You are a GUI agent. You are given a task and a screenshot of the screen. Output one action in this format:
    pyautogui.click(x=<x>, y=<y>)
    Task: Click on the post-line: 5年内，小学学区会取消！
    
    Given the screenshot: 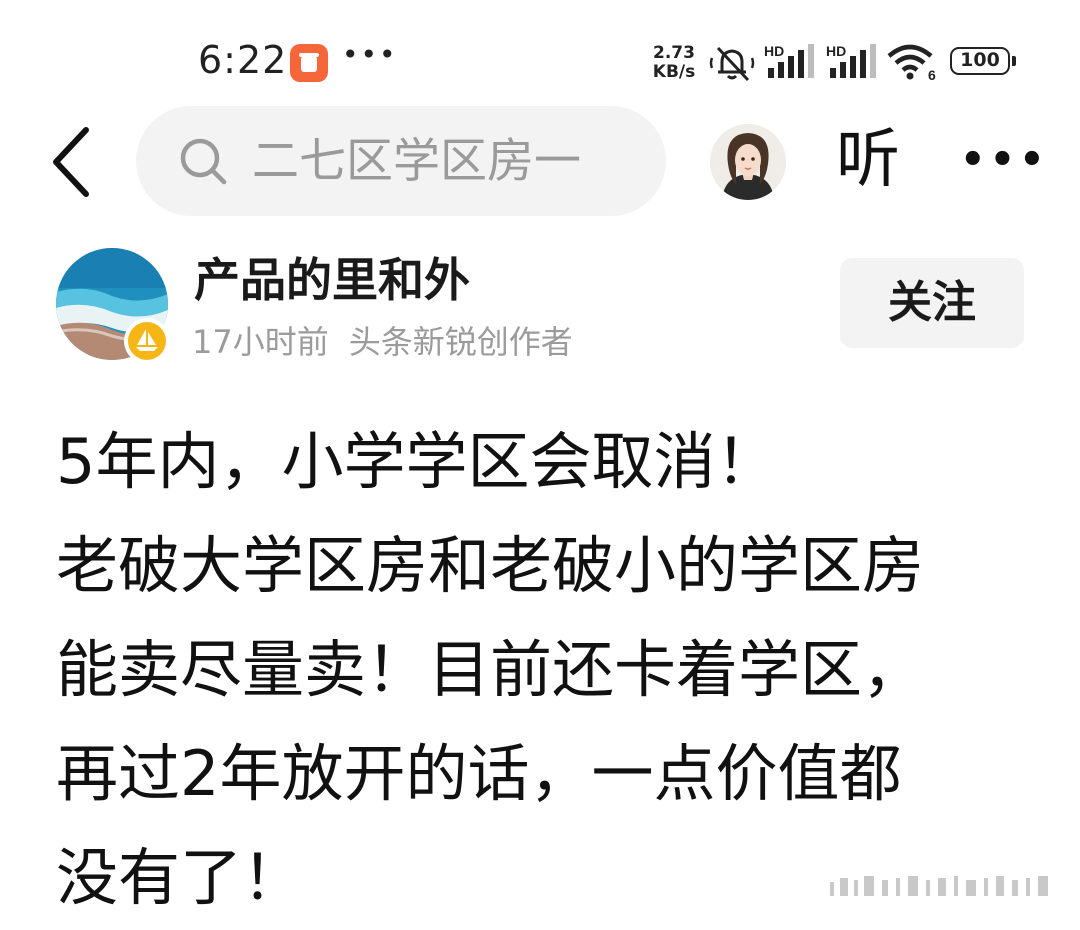 What is the action you would take?
    pyautogui.click(x=417, y=461)
    